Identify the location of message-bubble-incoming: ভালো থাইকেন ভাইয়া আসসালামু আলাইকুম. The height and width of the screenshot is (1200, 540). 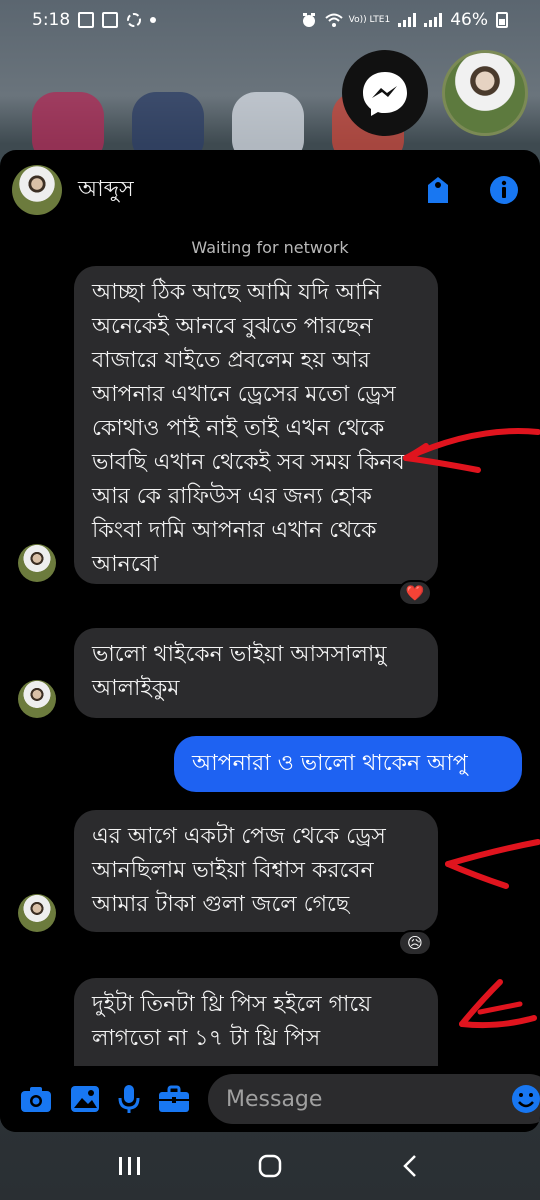
(256, 673).